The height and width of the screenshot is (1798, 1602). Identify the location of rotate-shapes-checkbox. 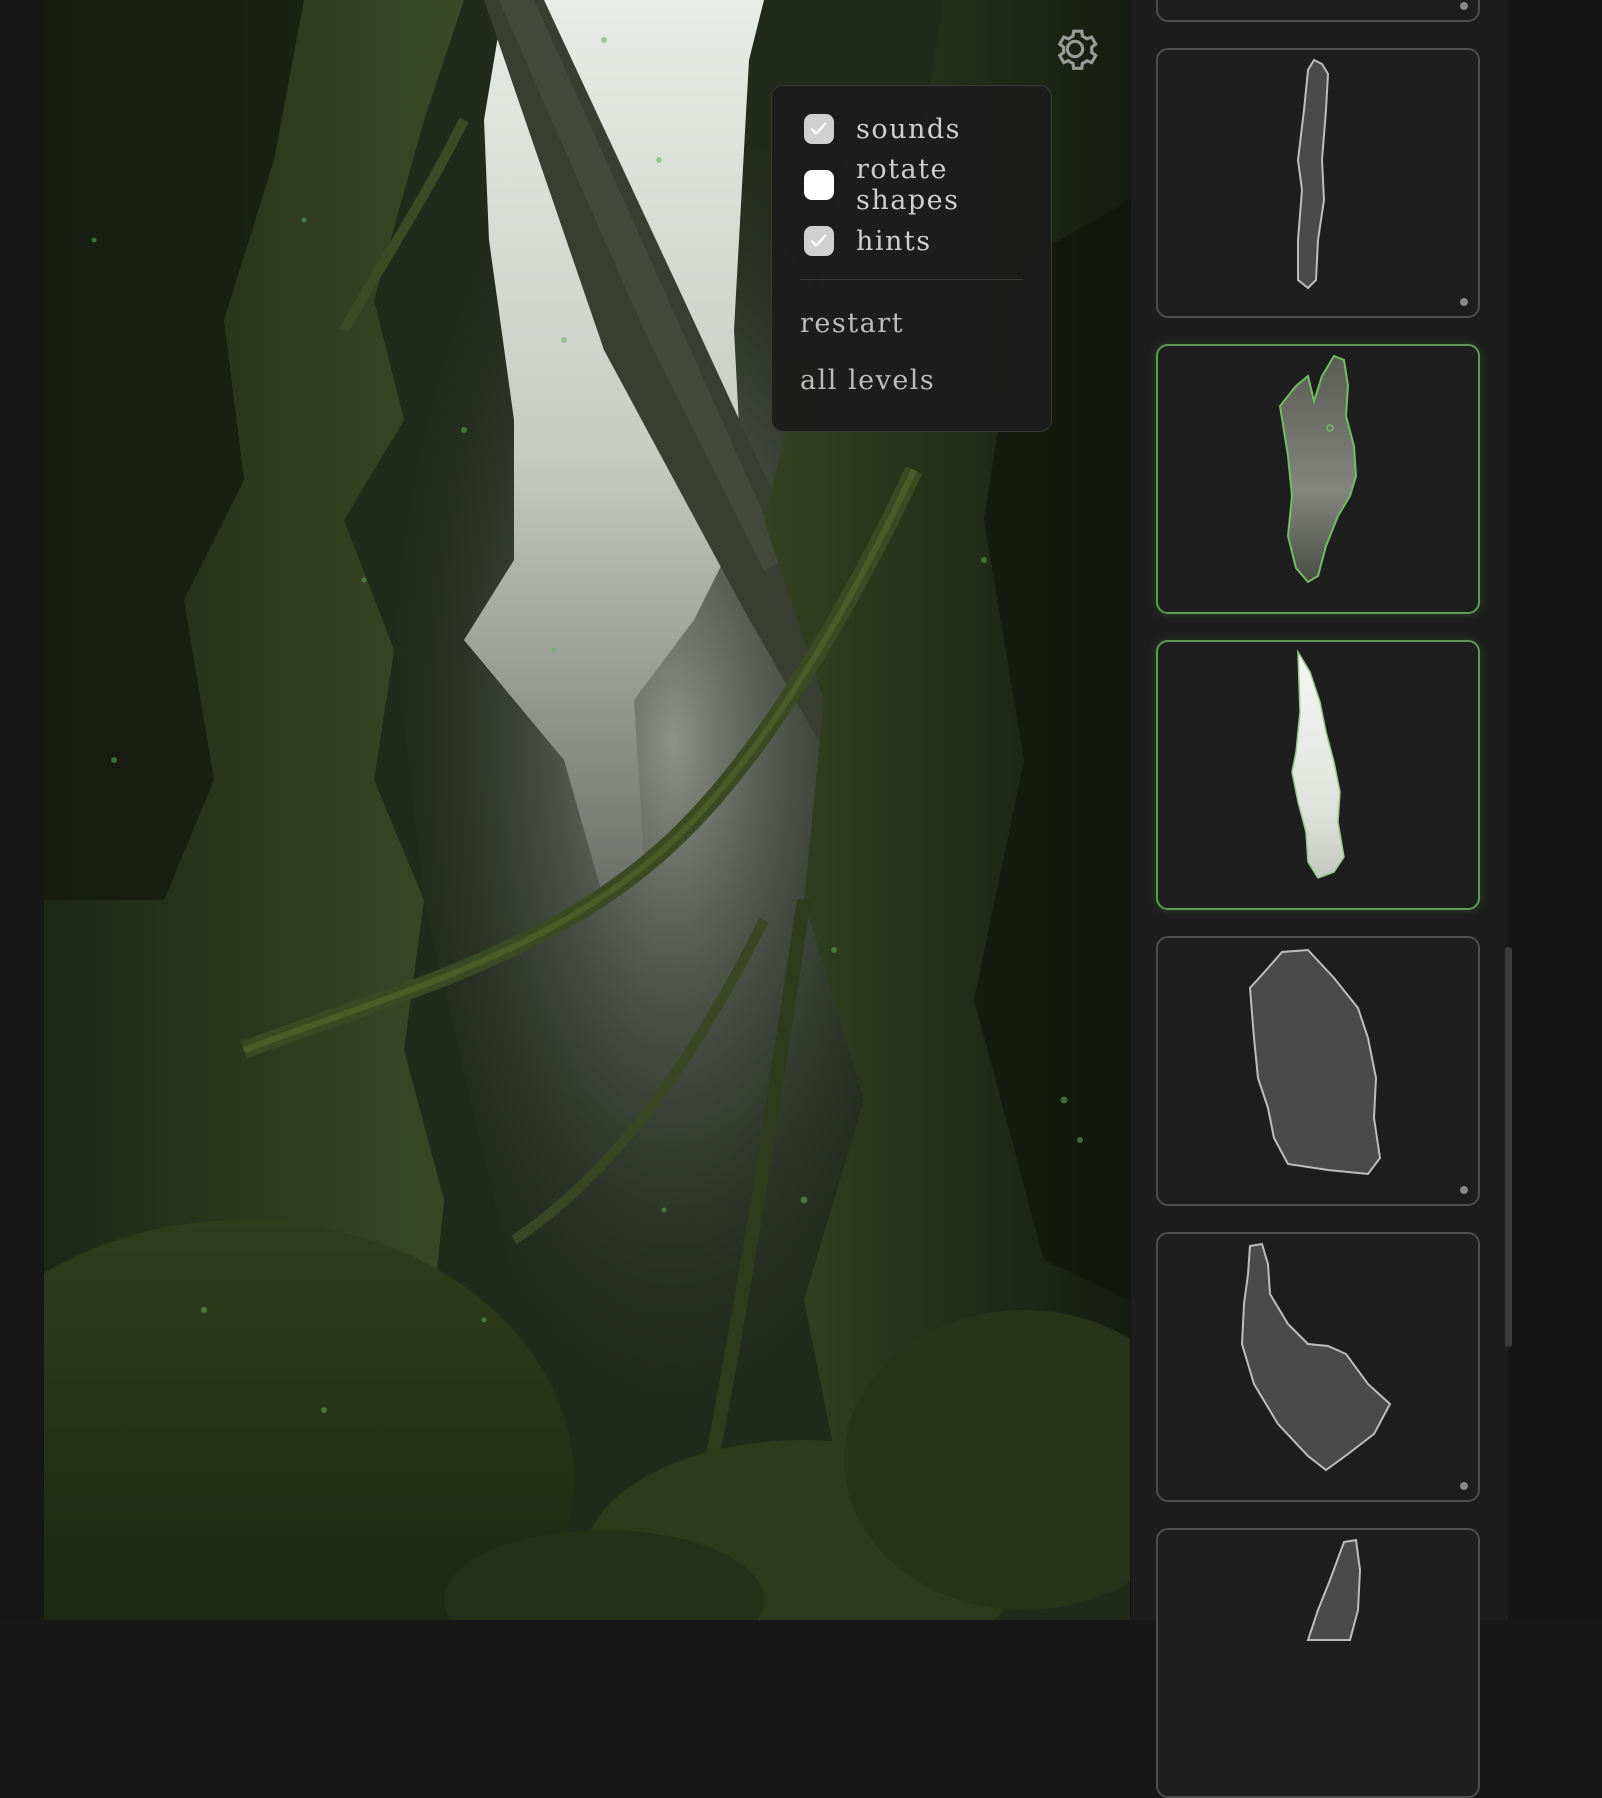
(819, 185).